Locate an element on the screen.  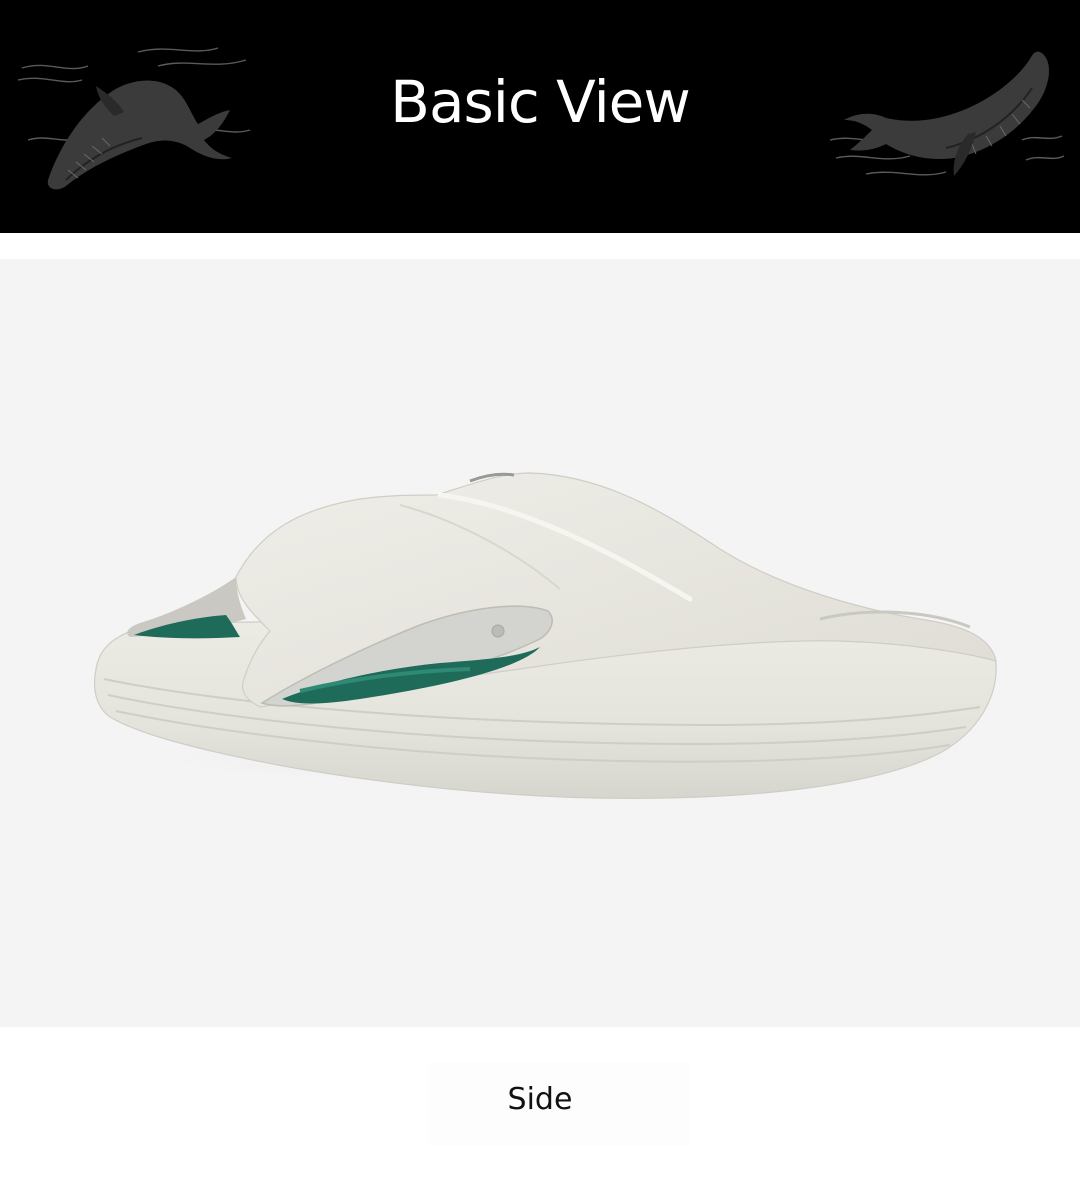
view-caption: Side is located at coordinates (540, 1099).